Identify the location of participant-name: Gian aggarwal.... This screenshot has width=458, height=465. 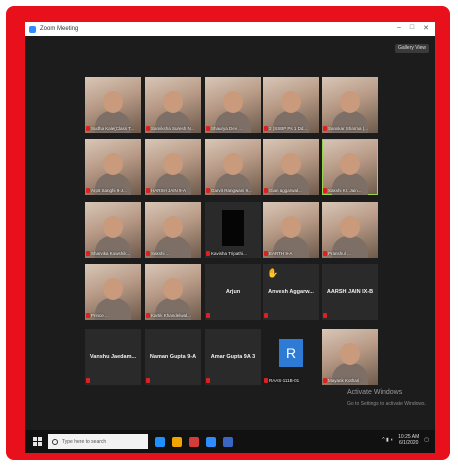
(285, 190).